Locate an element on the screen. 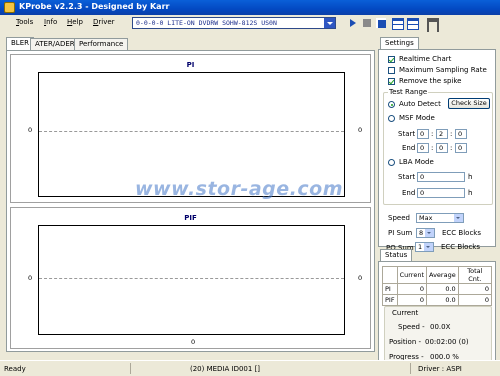 The height and width of the screenshot is (376, 500). start-test-button is located at coordinates (353, 23).